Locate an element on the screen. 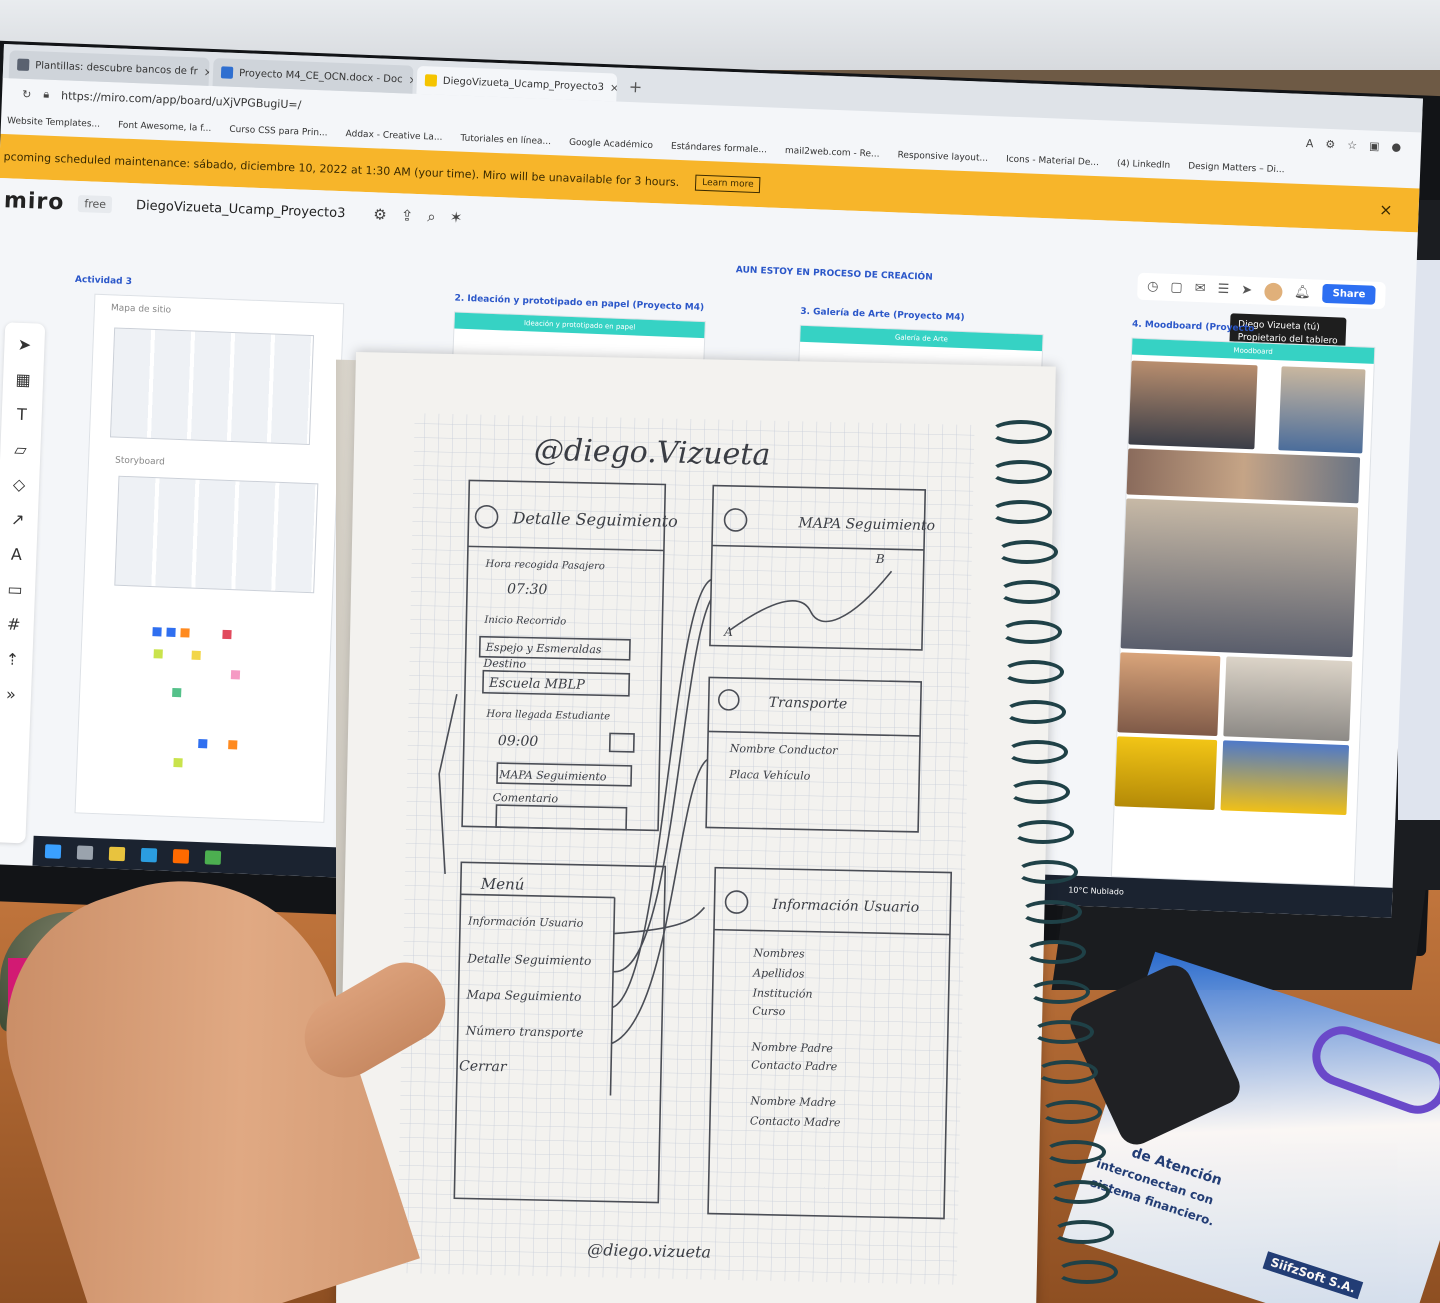 The height and width of the screenshot is (1303, 1440). chrome-icon is located at coordinates (213, 857).